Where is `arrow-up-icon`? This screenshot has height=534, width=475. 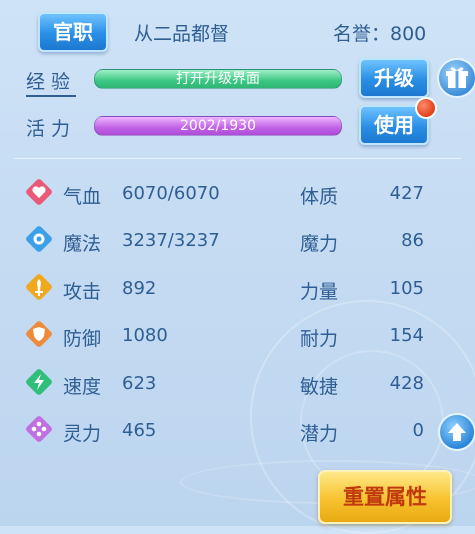
arrow-up-icon is located at coordinates (456, 432).